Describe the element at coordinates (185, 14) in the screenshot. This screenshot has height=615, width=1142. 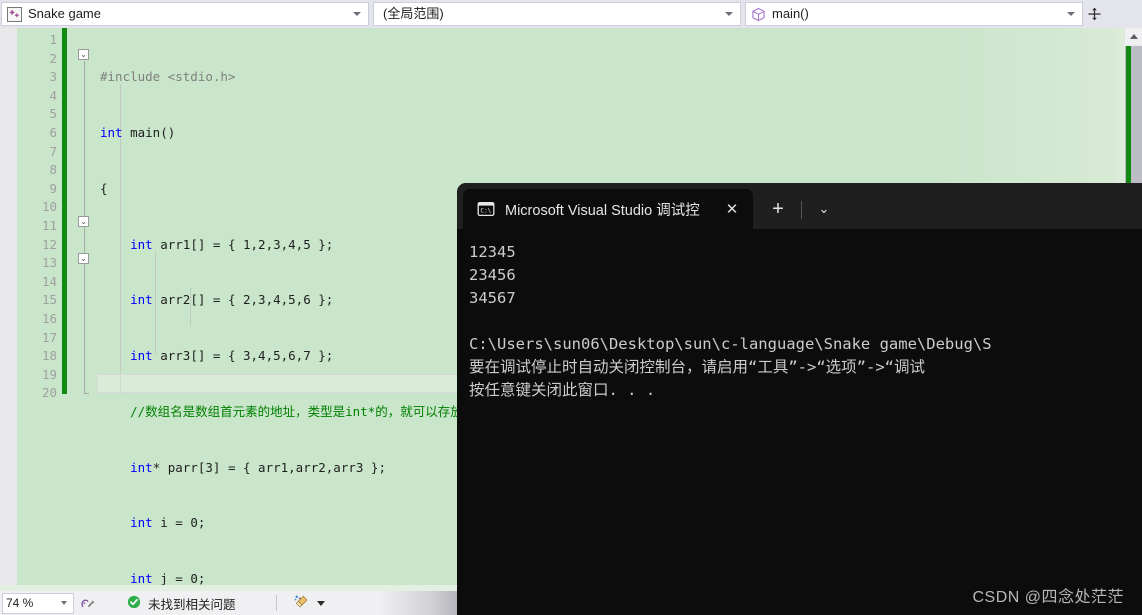
I see `project-selector-combobox: Snake game` at that location.